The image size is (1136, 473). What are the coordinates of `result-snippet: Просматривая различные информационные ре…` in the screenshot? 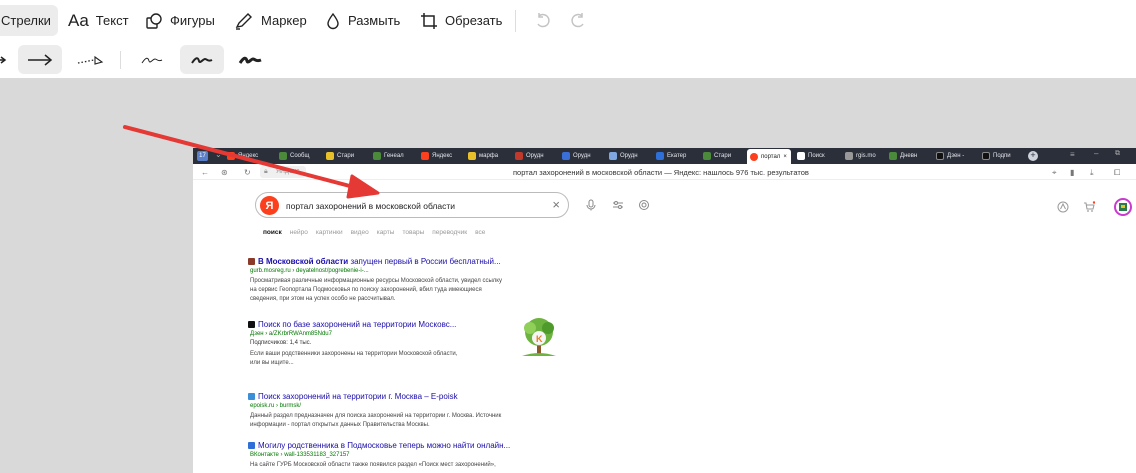 It's located at (376, 281).